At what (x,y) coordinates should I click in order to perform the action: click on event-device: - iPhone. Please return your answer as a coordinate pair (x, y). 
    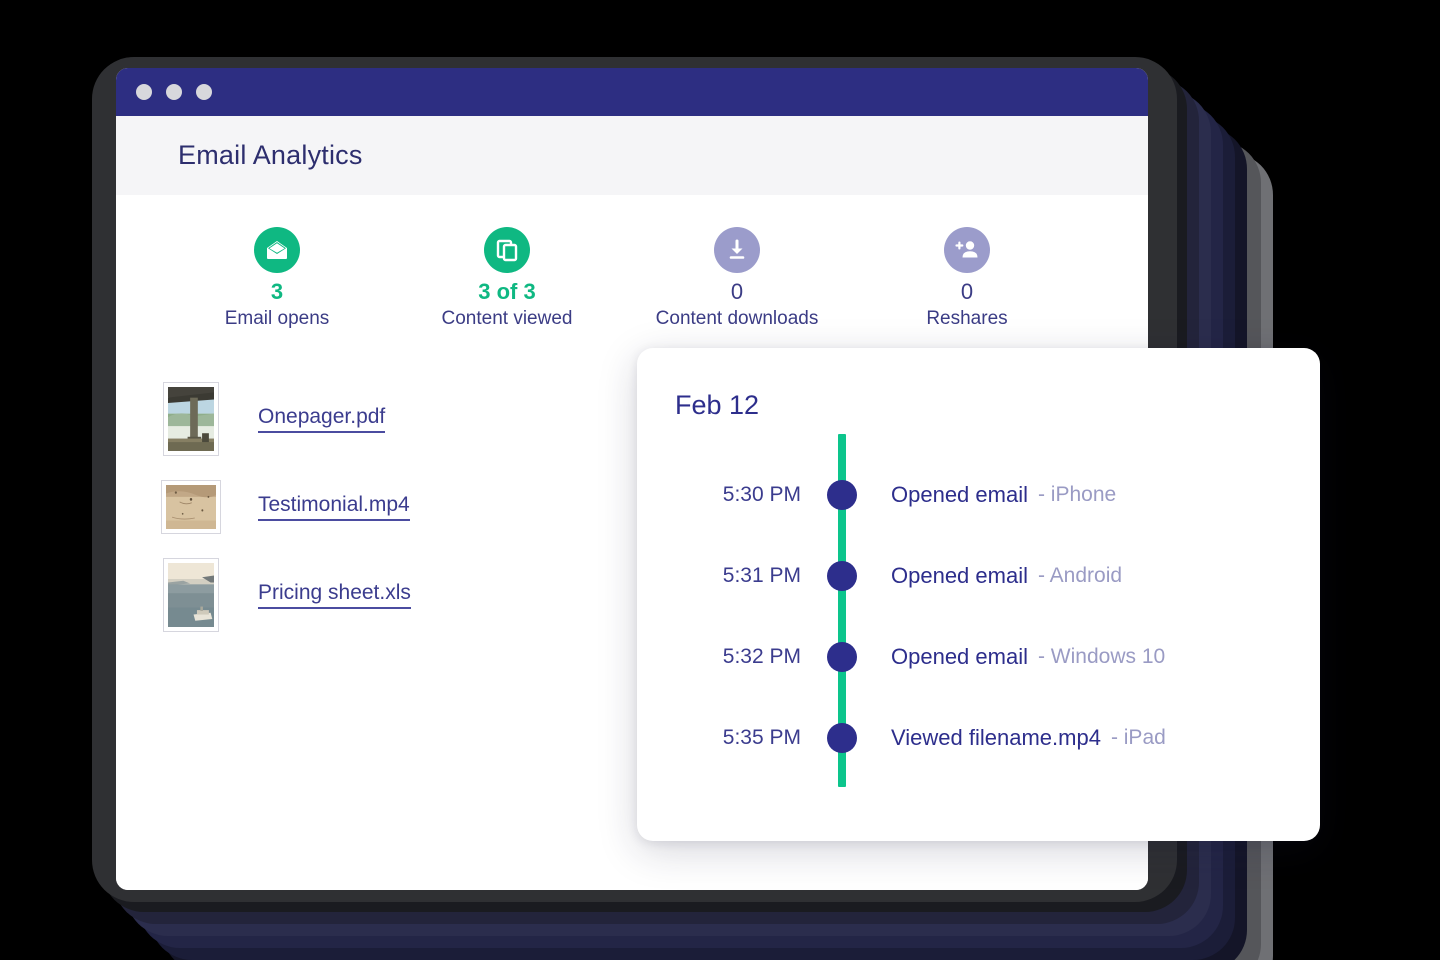
    Looking at the image, I should click on (1077, 494).